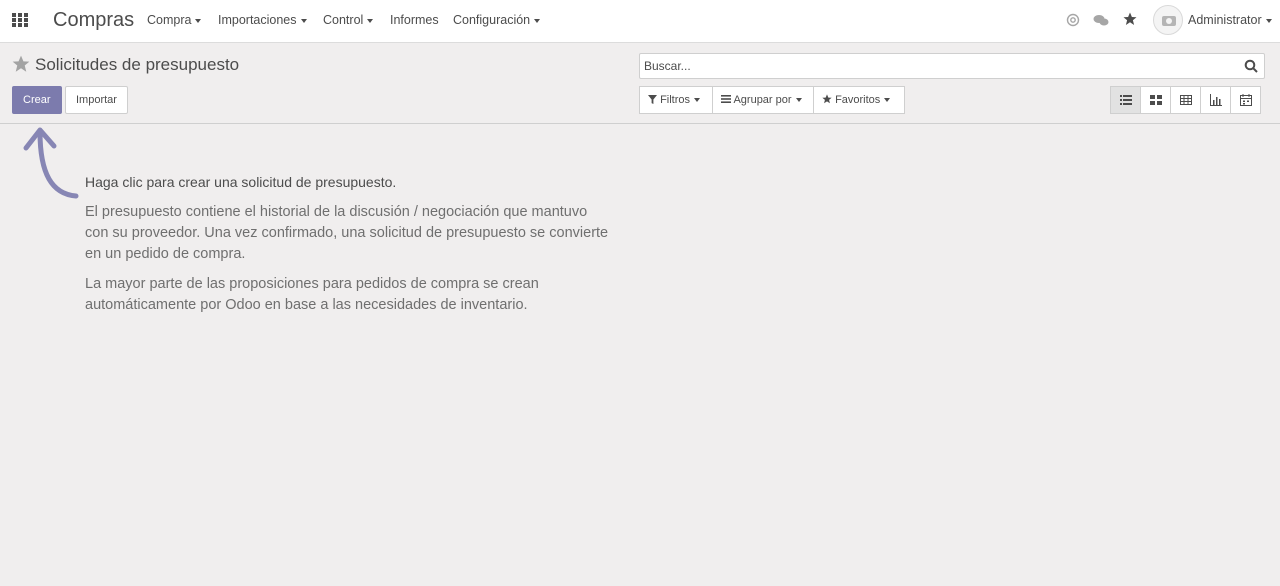 The height and width of the screenshot is (586, 1280). I want to click on groupby-label: Agrupar por, so click(762, 100).